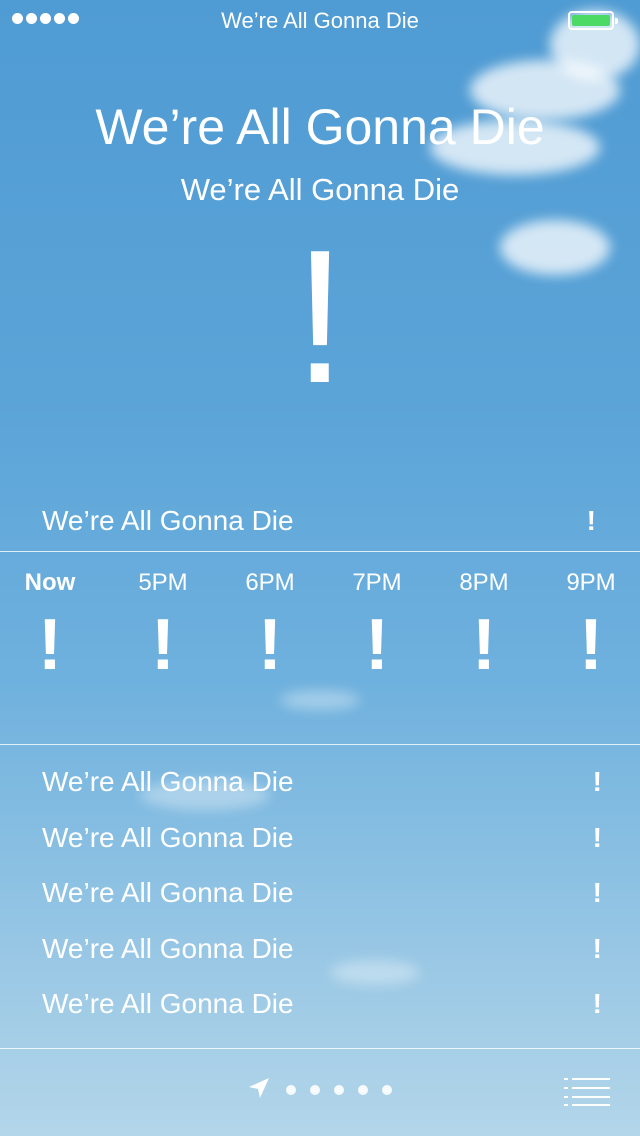 The image size is (640, 1136). What do you see at coordinates (320, 317) in the screenshot?
I see `current-temperature: !` at bounding box center [320, 317].